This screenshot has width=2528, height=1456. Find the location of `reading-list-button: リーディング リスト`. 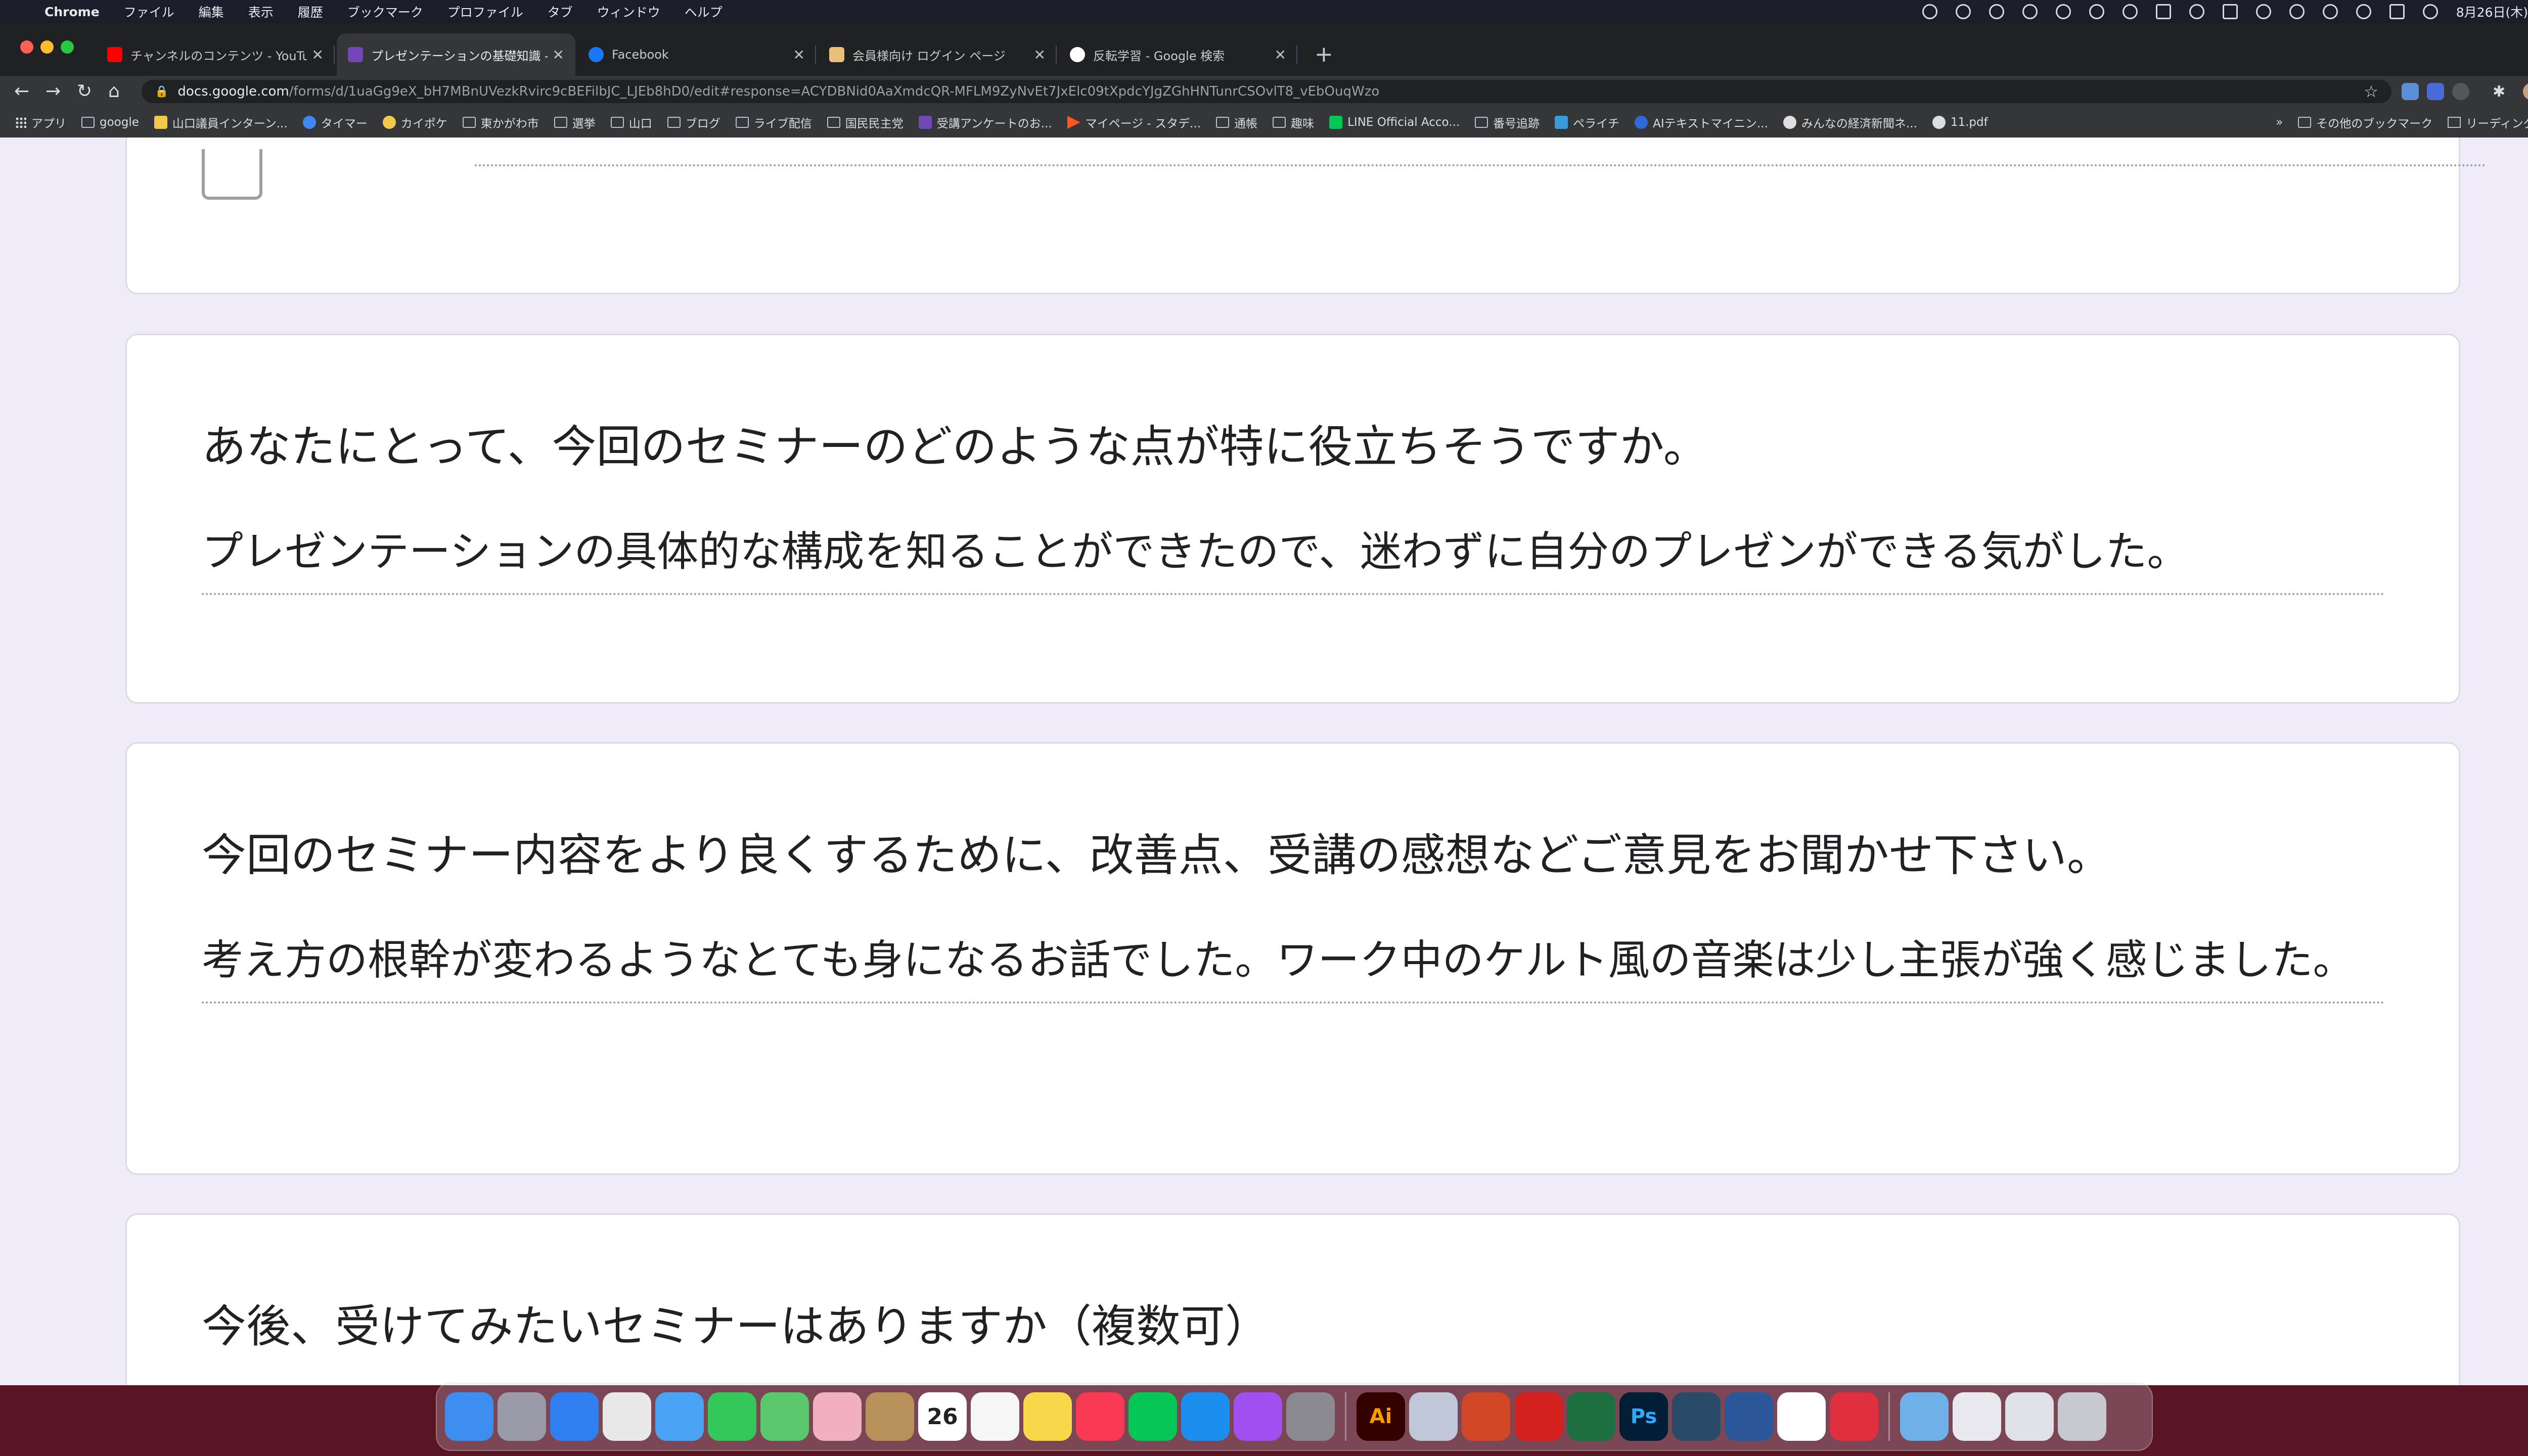

reading-list-button: リーディング リスト is located at coordinates (2488, 122).